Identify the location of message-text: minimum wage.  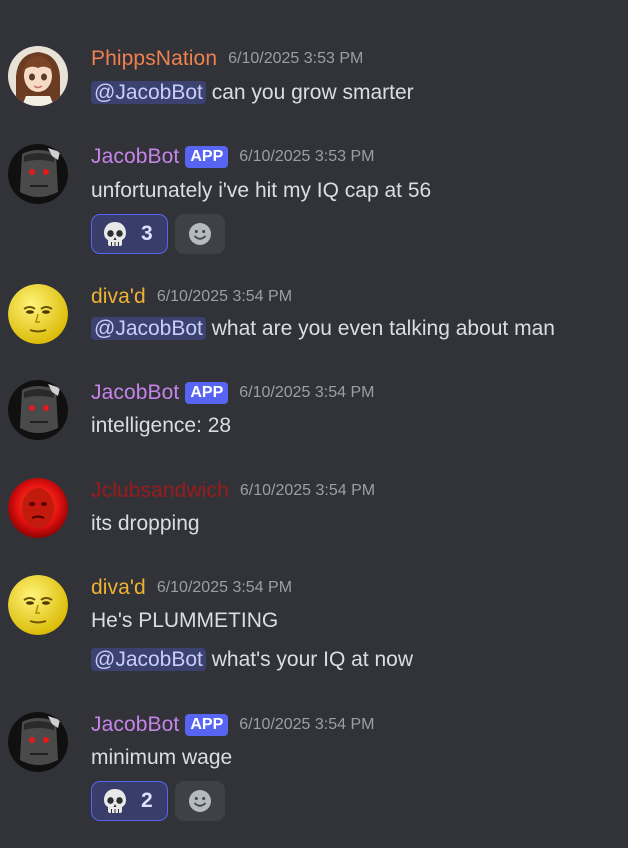
(162, 757).